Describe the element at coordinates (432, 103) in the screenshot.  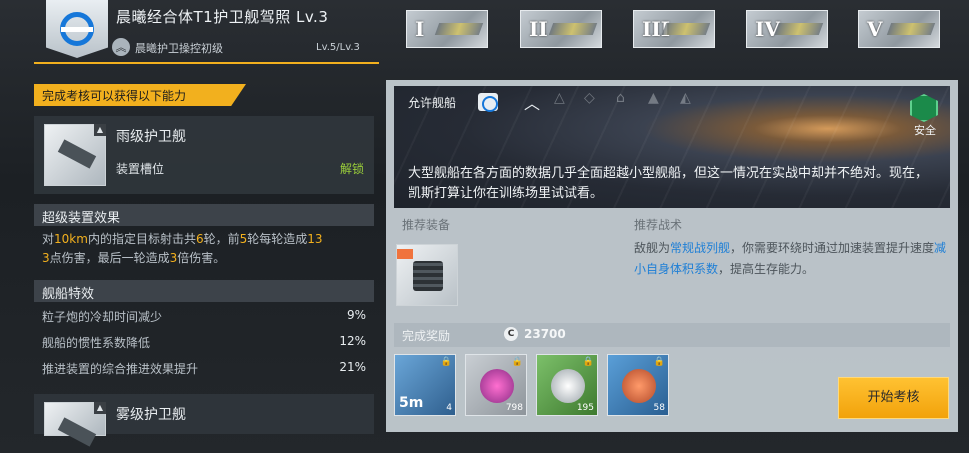
I see `allowed-ships-label: 允许舰船` at that location.